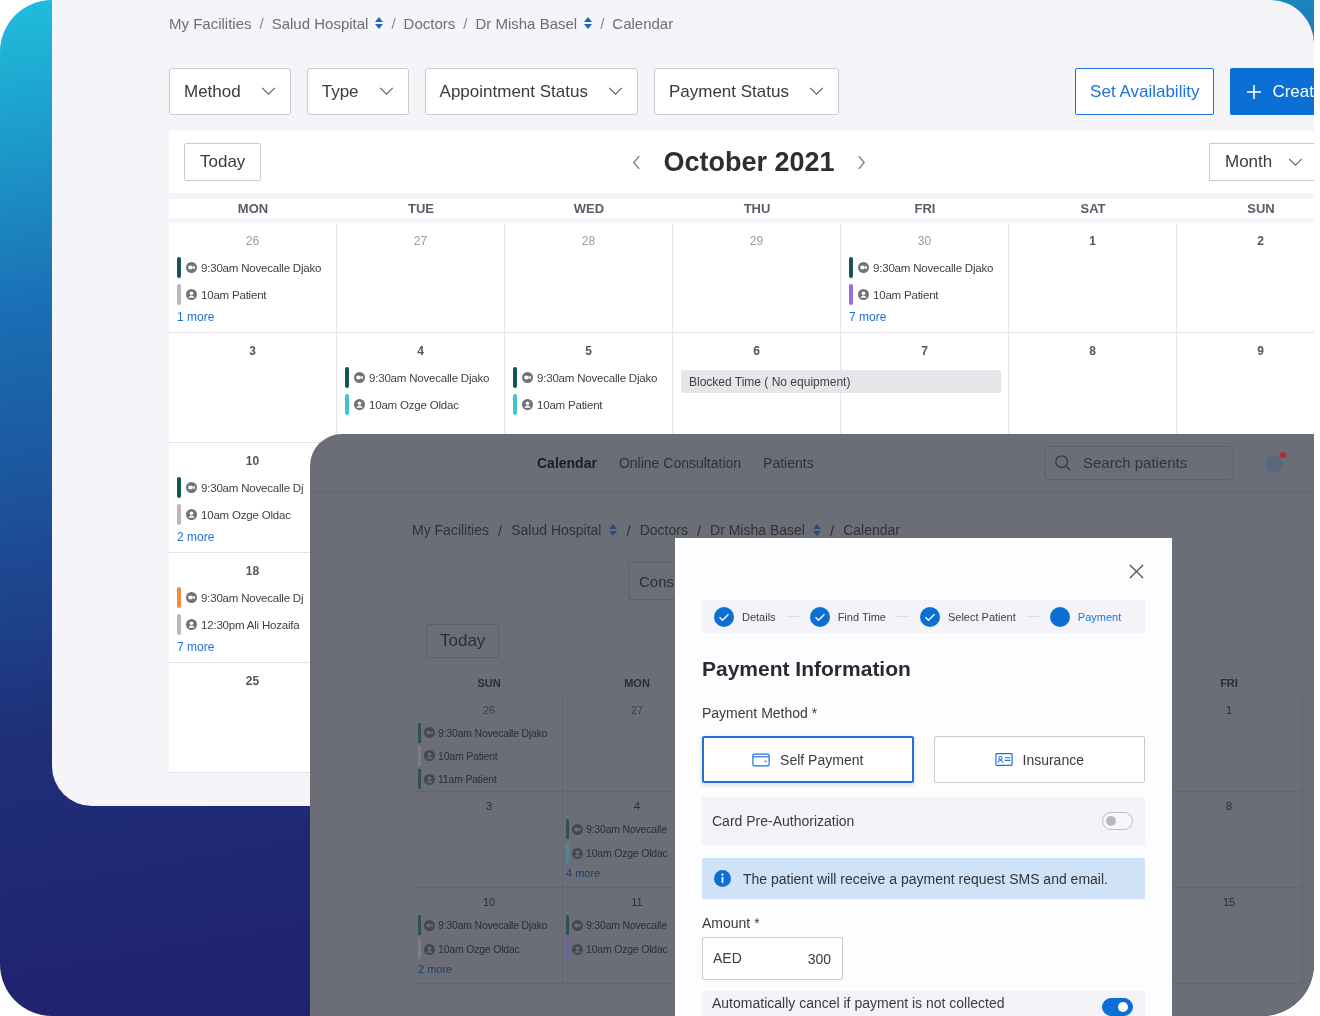  What do you see at coordinates (467, 779) in the screenshot?
I see `event-entry: 11am Patient` at bounding box center [467, 779].